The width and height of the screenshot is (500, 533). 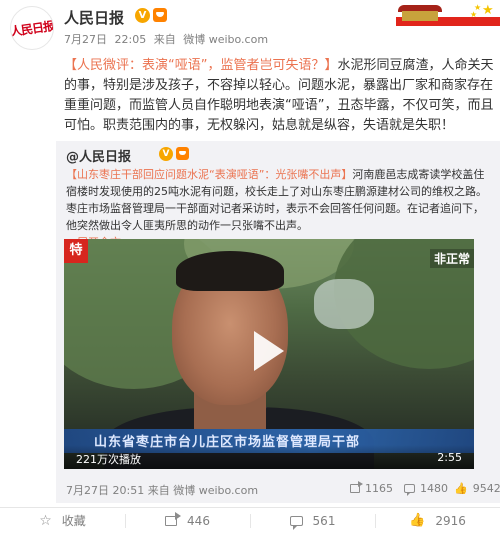 I want to click on post-title-link: 【人民微评：表演“哑语”，监管者岂可失语？】, so click(x=200, y=65).